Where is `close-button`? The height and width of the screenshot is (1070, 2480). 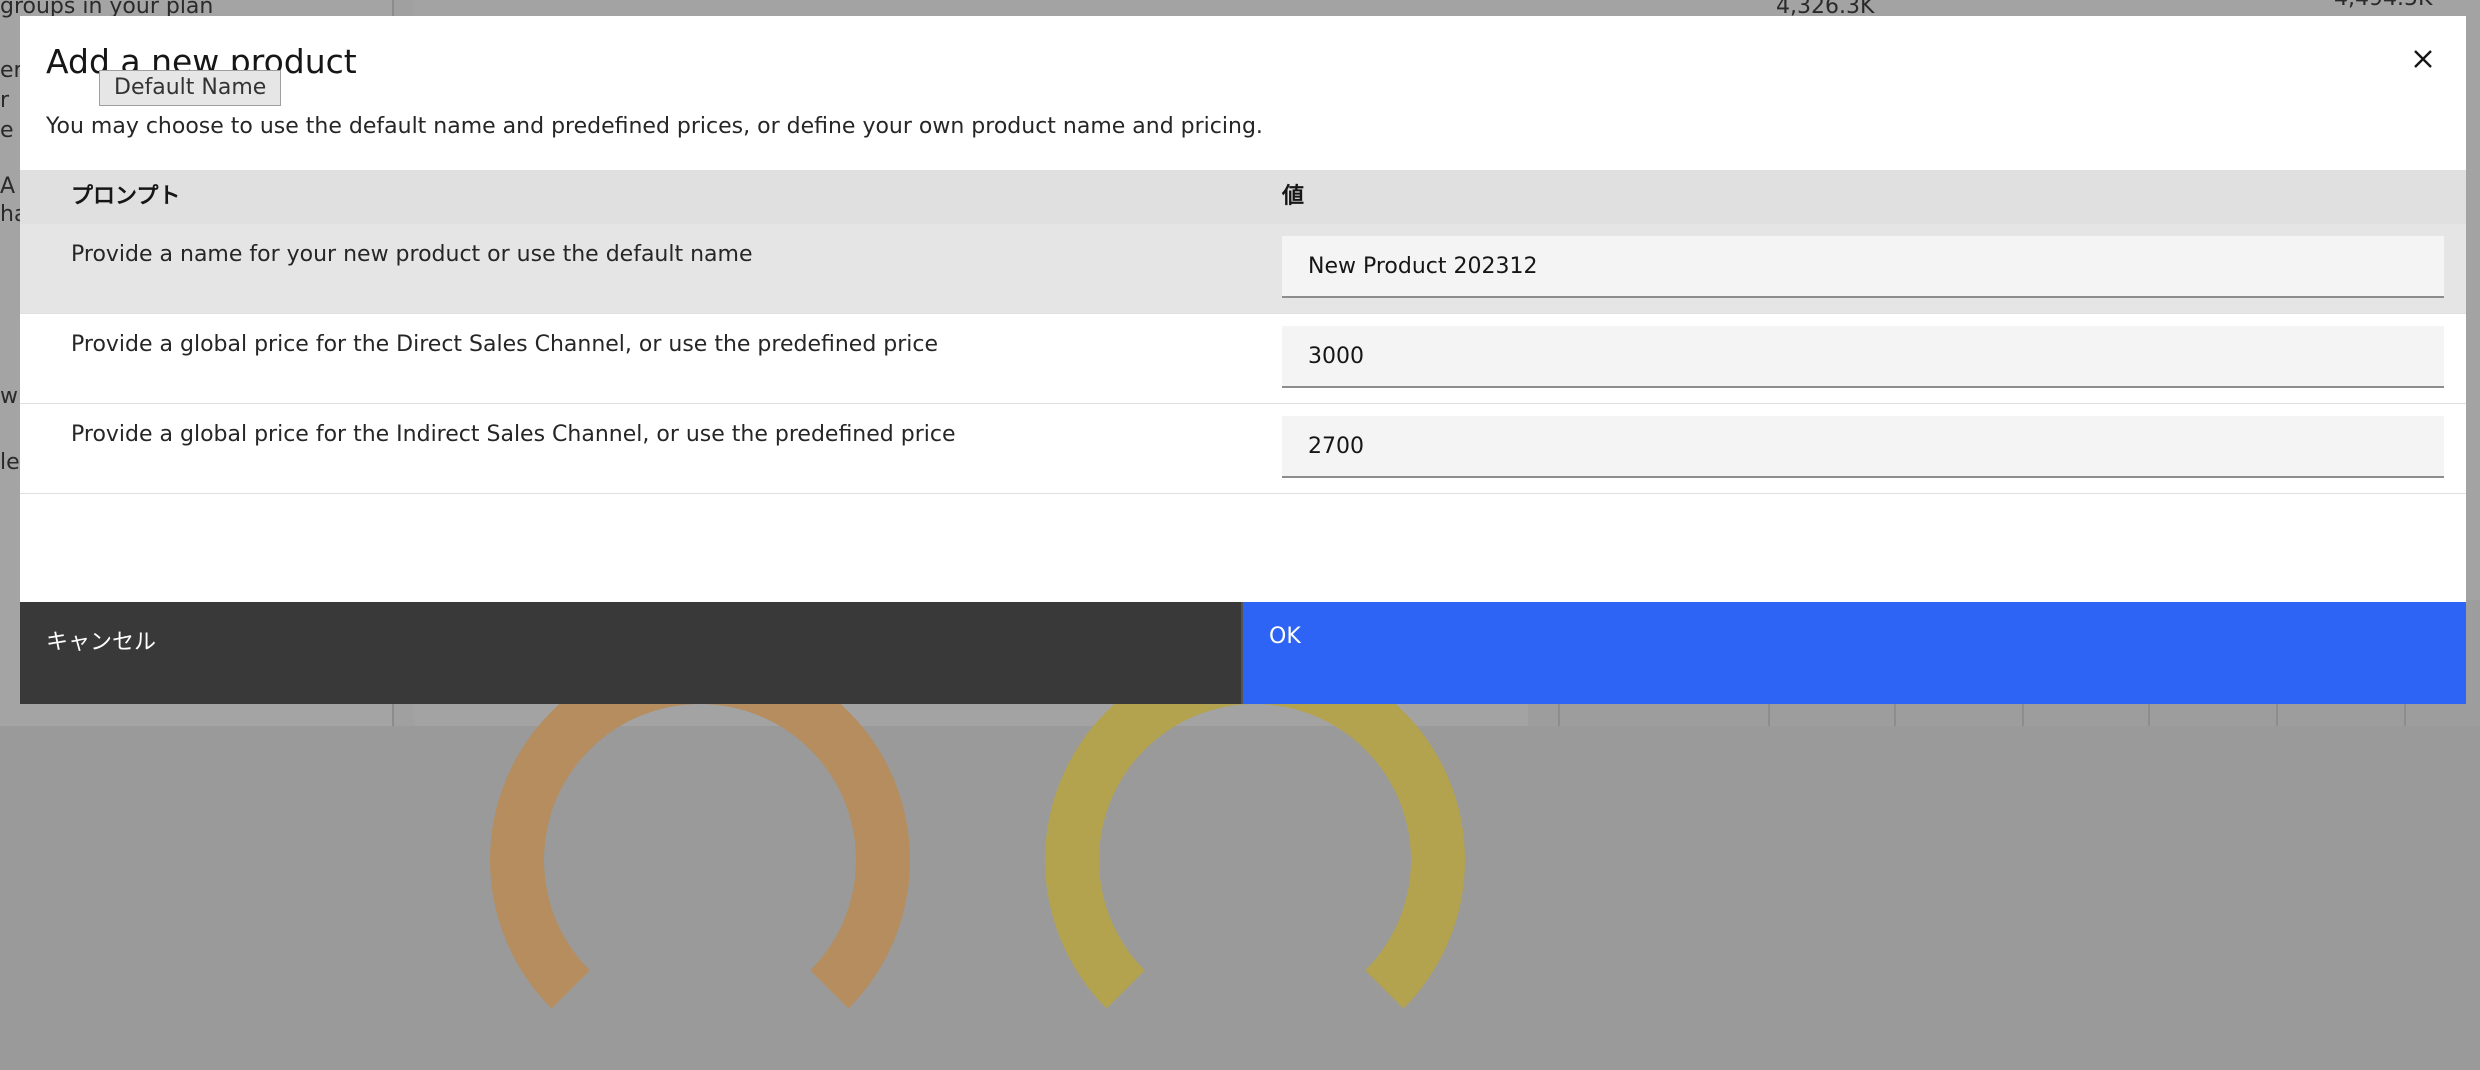
close-button is located at coordinates (2423, 59).